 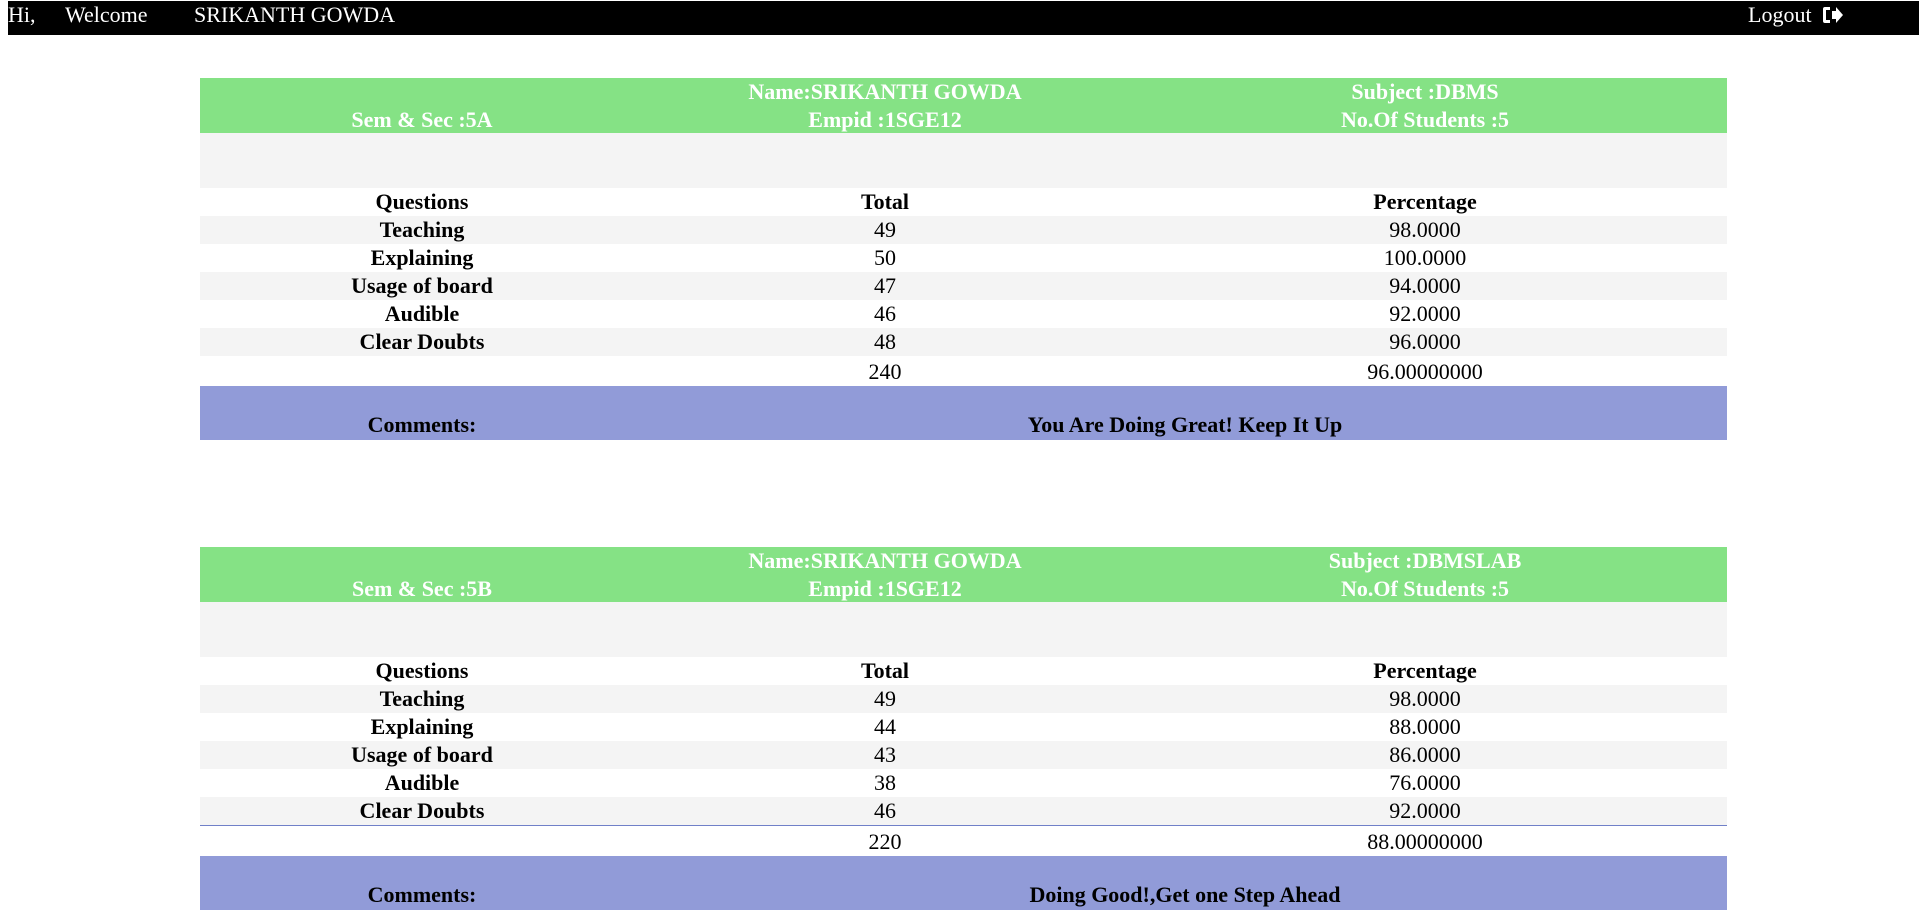 I want to click on percentage-value: 100.0000, so click(x=1425, y=257).